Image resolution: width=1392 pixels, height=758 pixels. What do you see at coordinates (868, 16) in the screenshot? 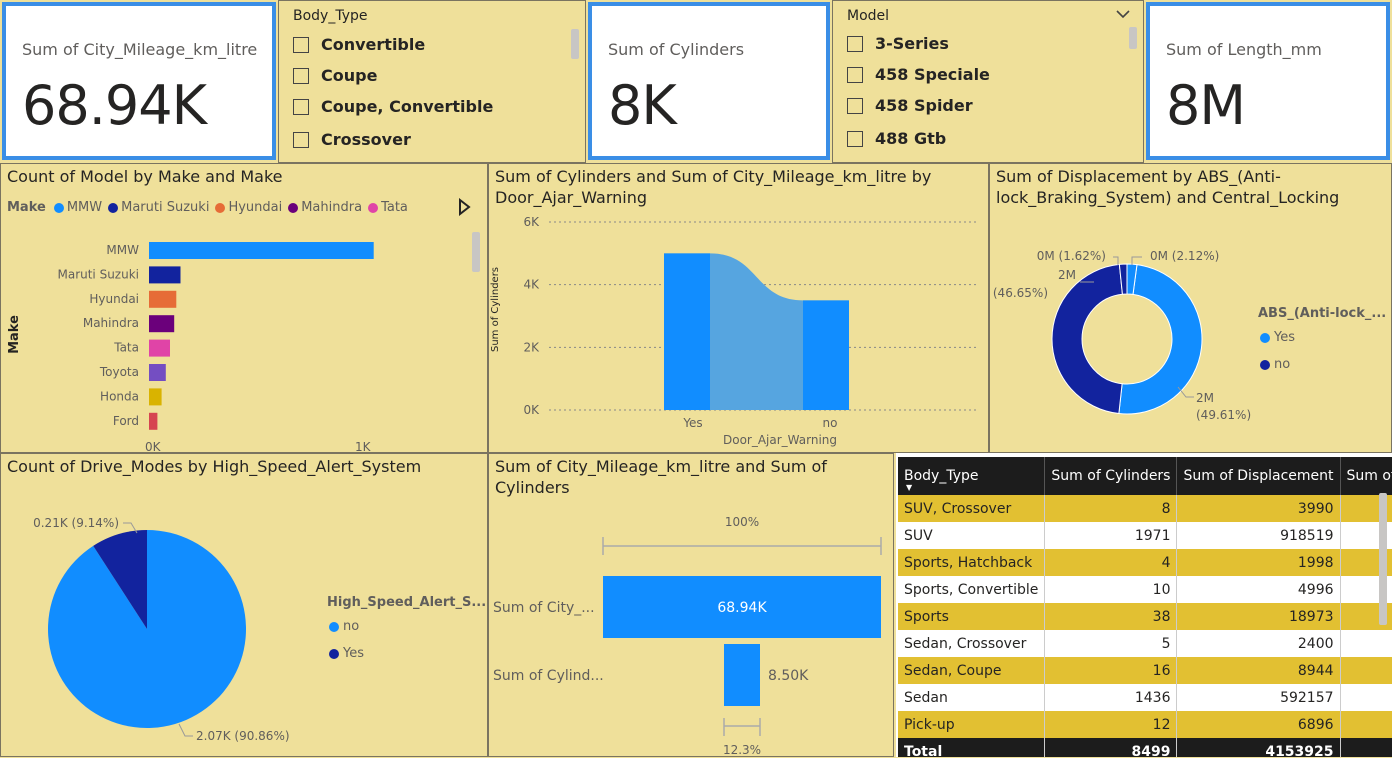
I see `slicer-title: Model` at bounding box center [868, 16].